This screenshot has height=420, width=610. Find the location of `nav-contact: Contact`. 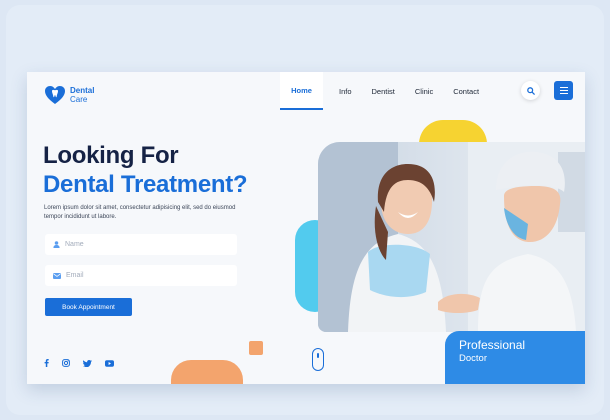

nav-contact: Contact is located at coordinates (466, 91).